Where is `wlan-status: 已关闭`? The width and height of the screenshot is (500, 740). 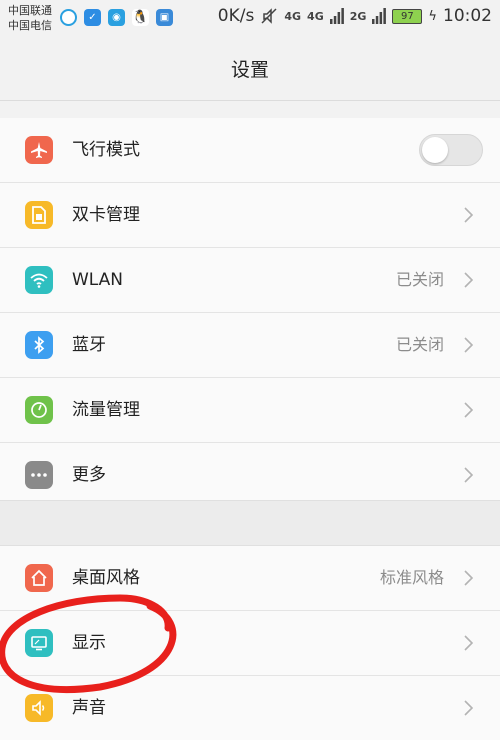
wlan-status: 已关闭 is located at coordinates (419, 279).